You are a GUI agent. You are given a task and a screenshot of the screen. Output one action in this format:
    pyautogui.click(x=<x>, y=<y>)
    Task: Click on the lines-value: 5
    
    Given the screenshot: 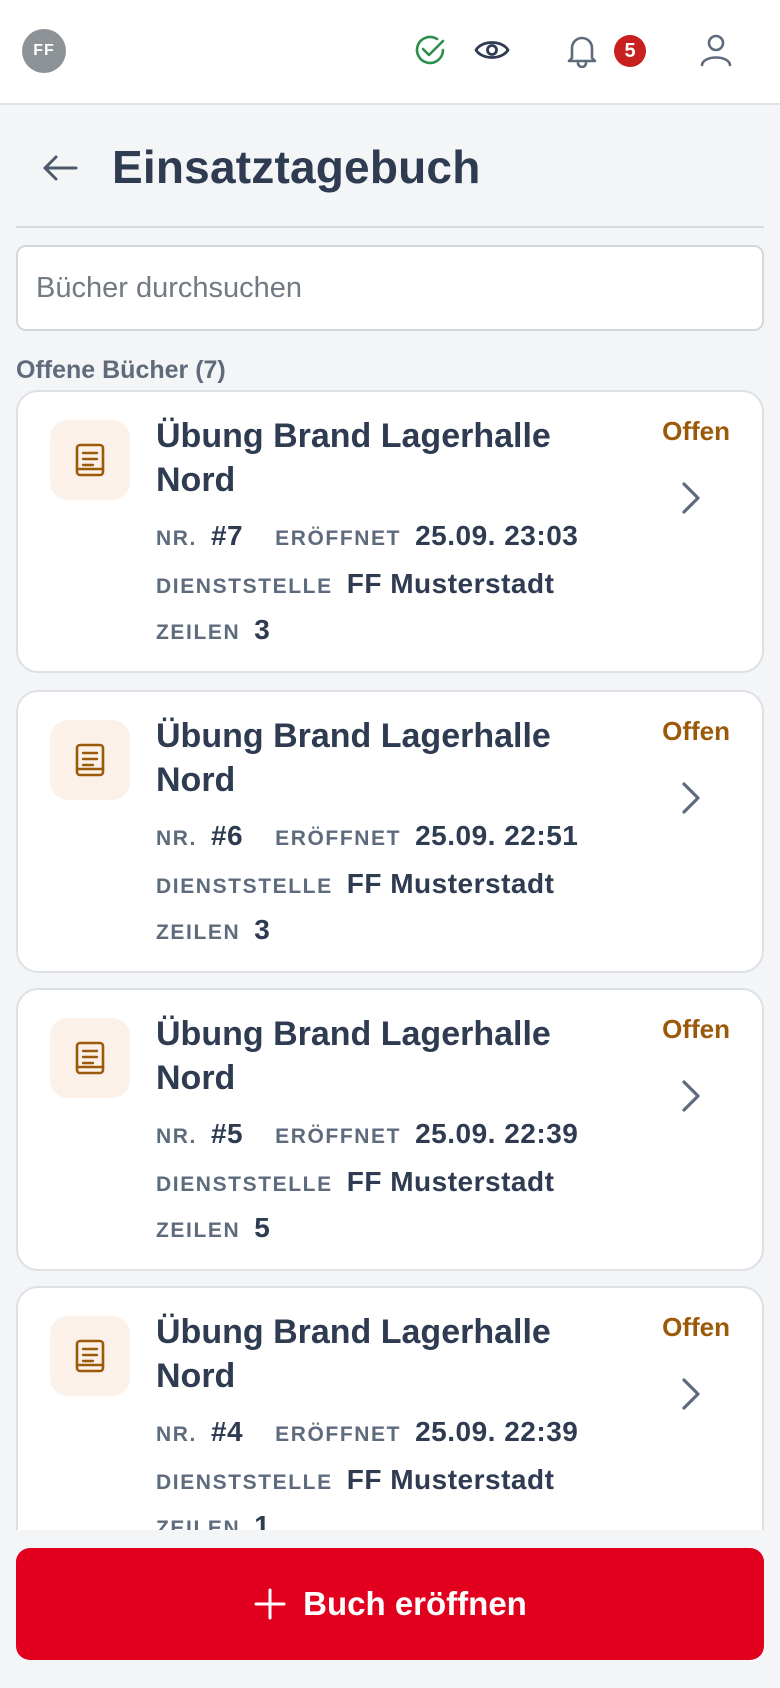 What is the action you would take?
    pyautogui.click(x=262, y=1227)
    